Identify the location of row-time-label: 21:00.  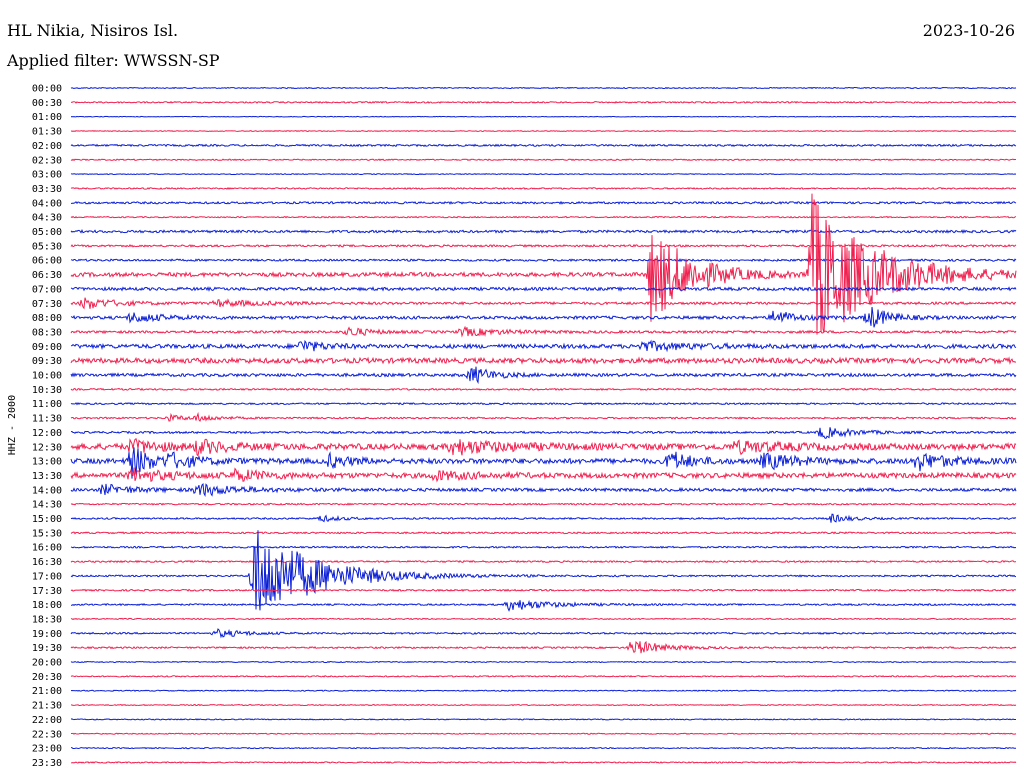
(47, 691).